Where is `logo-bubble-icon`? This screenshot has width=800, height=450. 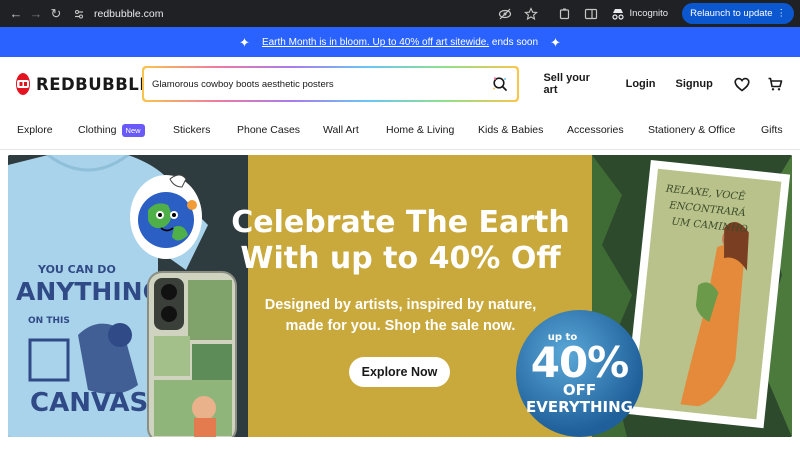
logo-bubble-icon is located at coordinates (23, 84).